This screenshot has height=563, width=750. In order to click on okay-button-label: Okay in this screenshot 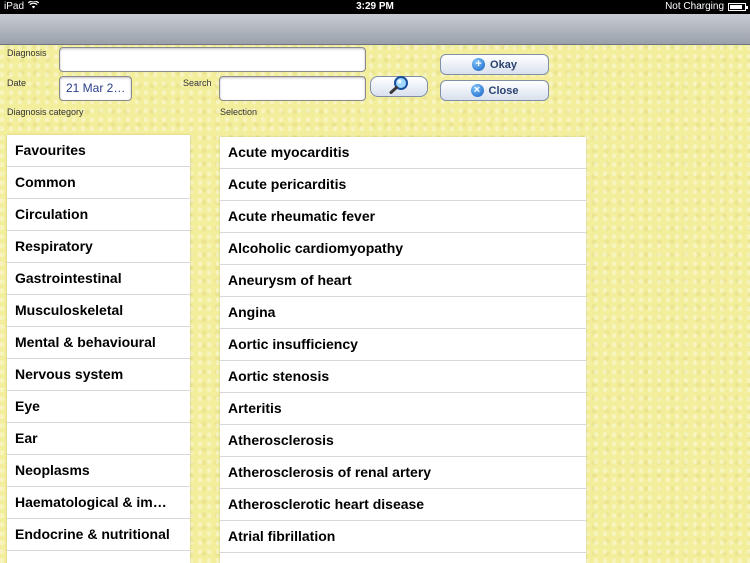, I will do `click(503, 64)`.